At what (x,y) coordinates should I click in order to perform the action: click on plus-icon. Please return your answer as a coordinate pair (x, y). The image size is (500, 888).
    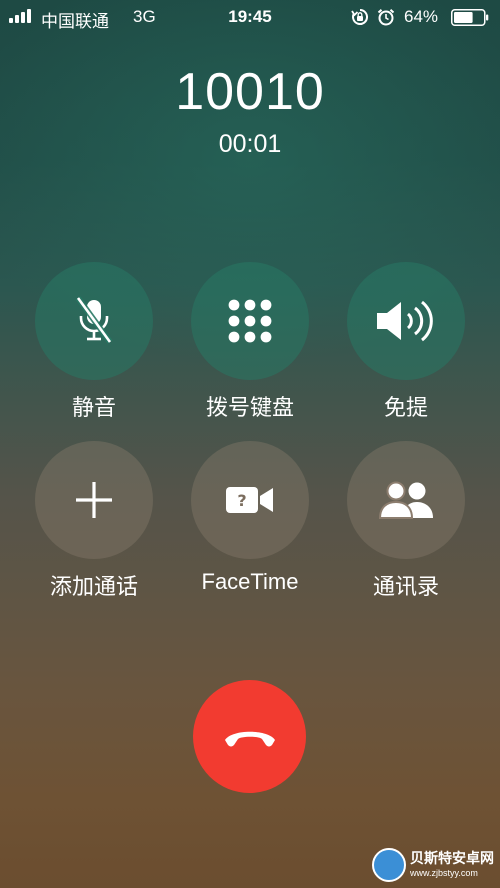
    Looking at the image, I should click on (94, 500).